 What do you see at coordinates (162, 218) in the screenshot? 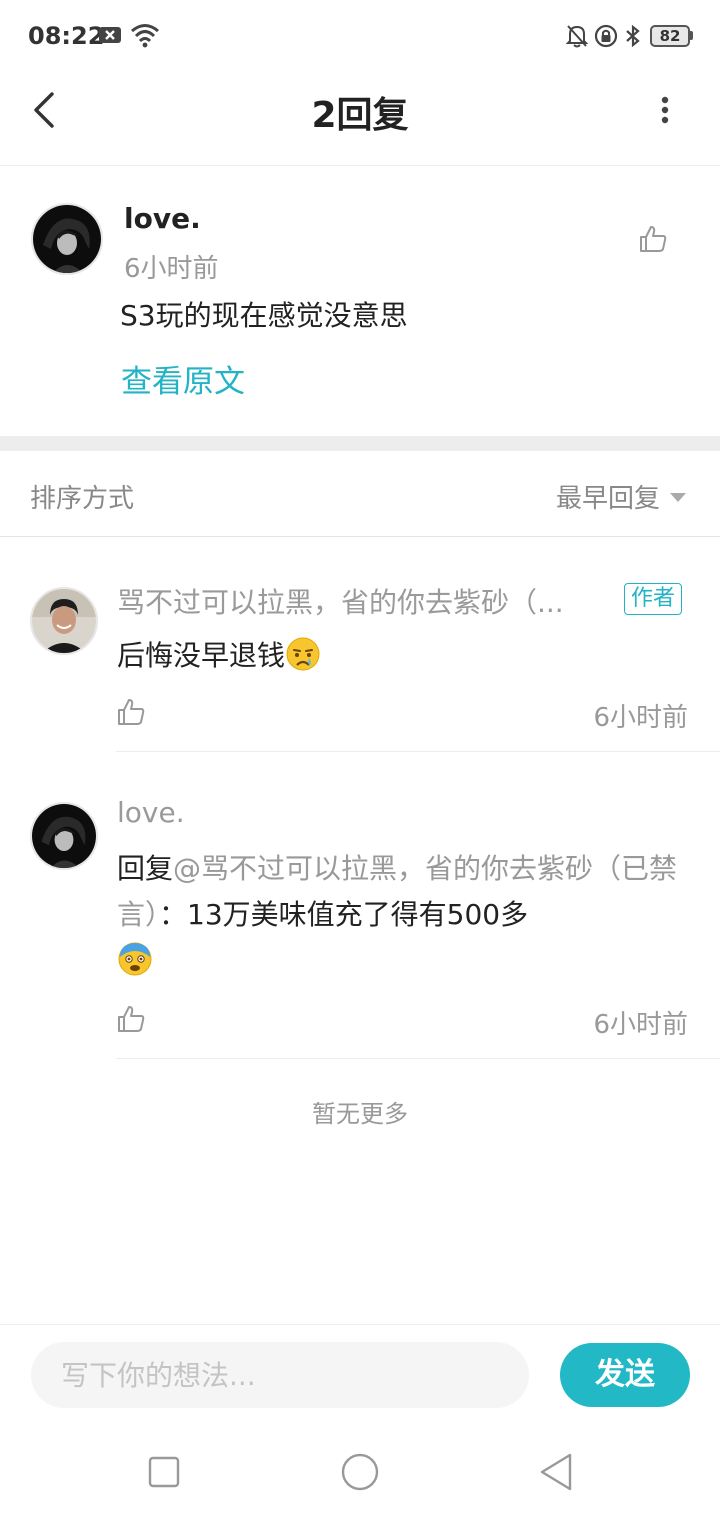
I see `username: love.` at bounding box center [162, 218].